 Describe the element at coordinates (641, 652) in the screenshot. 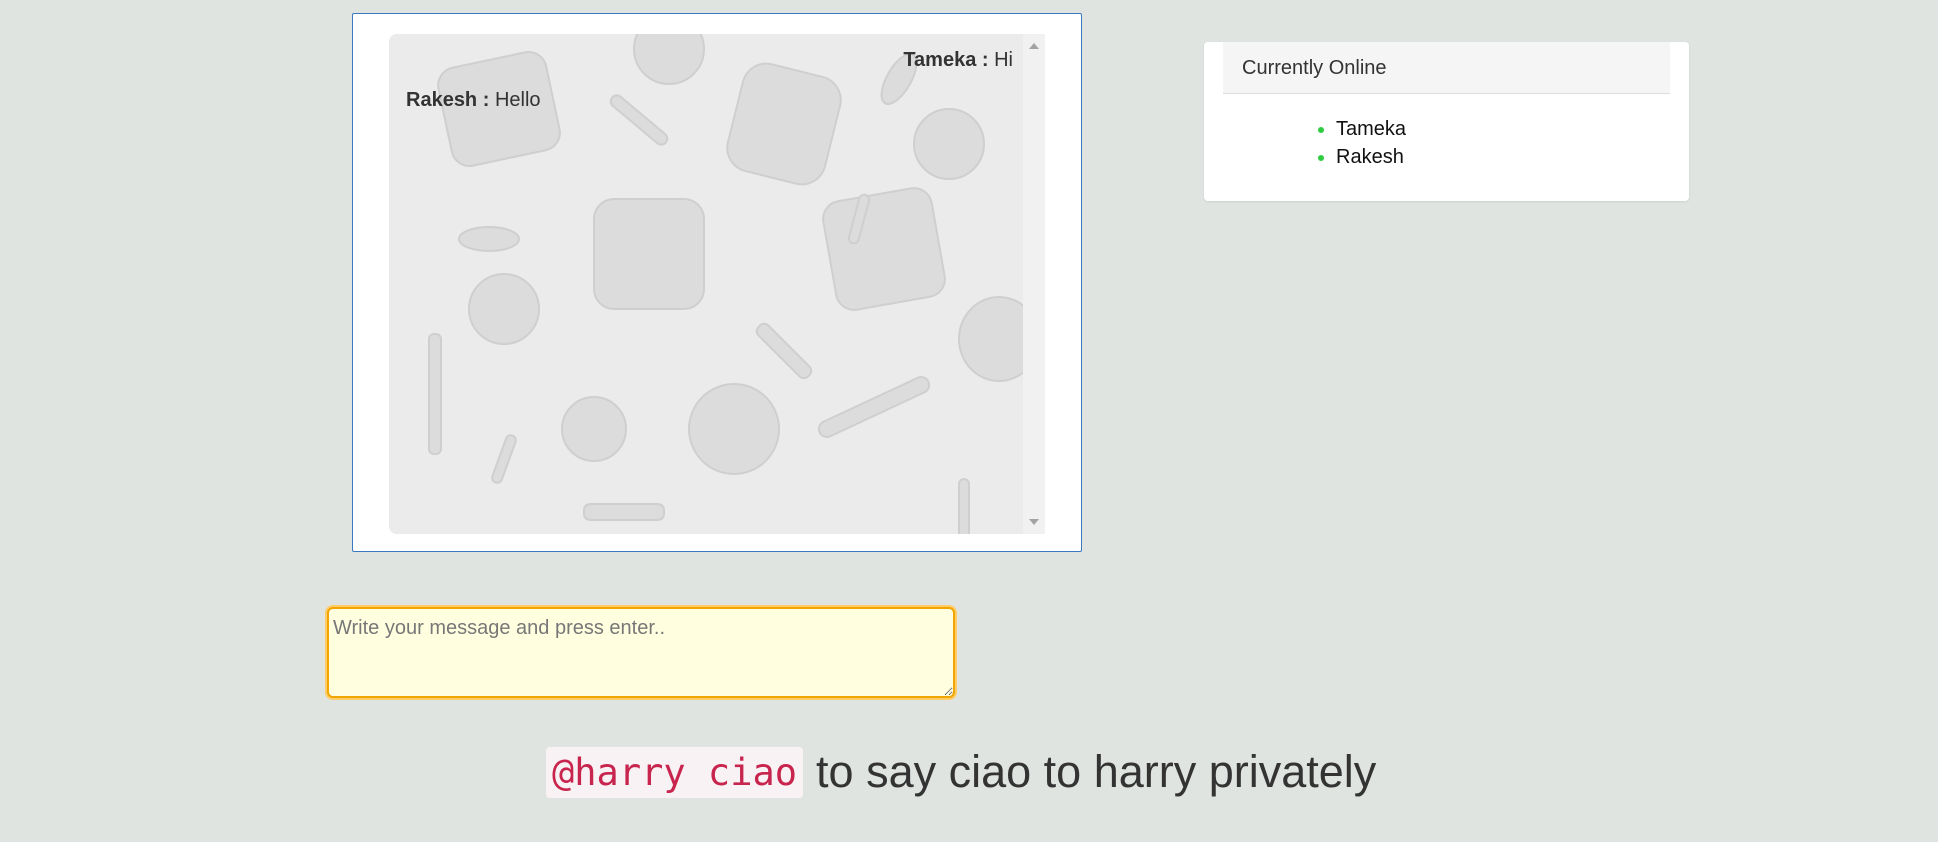

I see `message-input` at that location.